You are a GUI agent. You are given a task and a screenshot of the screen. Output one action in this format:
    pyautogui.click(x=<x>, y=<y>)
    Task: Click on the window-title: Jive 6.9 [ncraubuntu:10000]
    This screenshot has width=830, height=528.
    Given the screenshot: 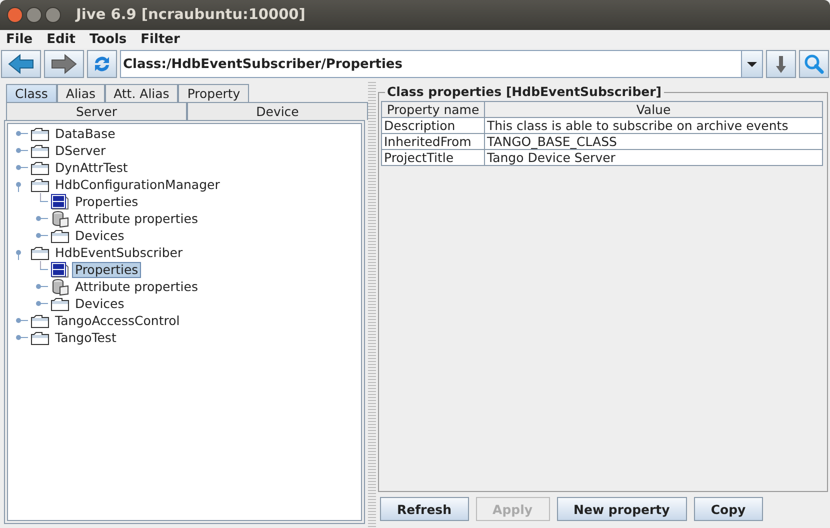 What is the action you would take?
    pyautogui.click(x=191, y=15)
    